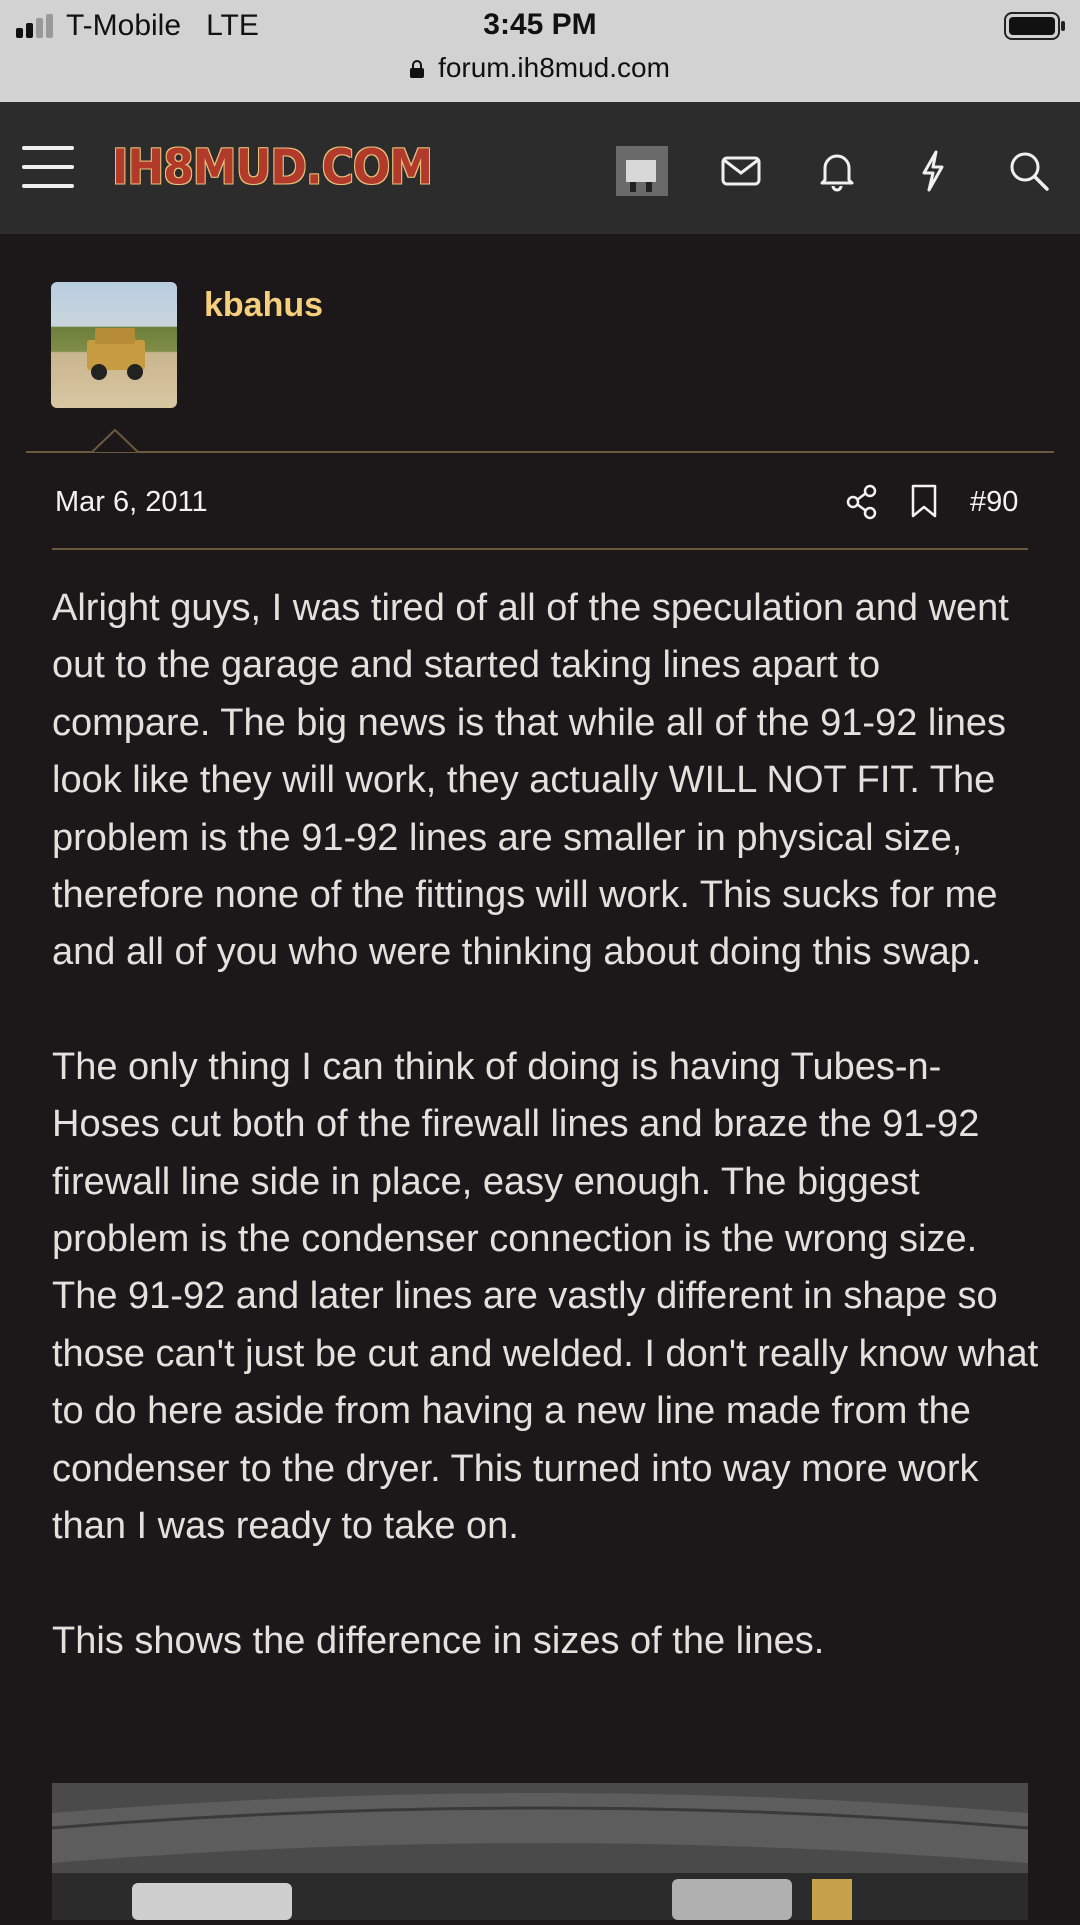 Image resolution: width=1080 pixels, height=1925 pixels. I want to click on menu-icon, so click(48, 167).